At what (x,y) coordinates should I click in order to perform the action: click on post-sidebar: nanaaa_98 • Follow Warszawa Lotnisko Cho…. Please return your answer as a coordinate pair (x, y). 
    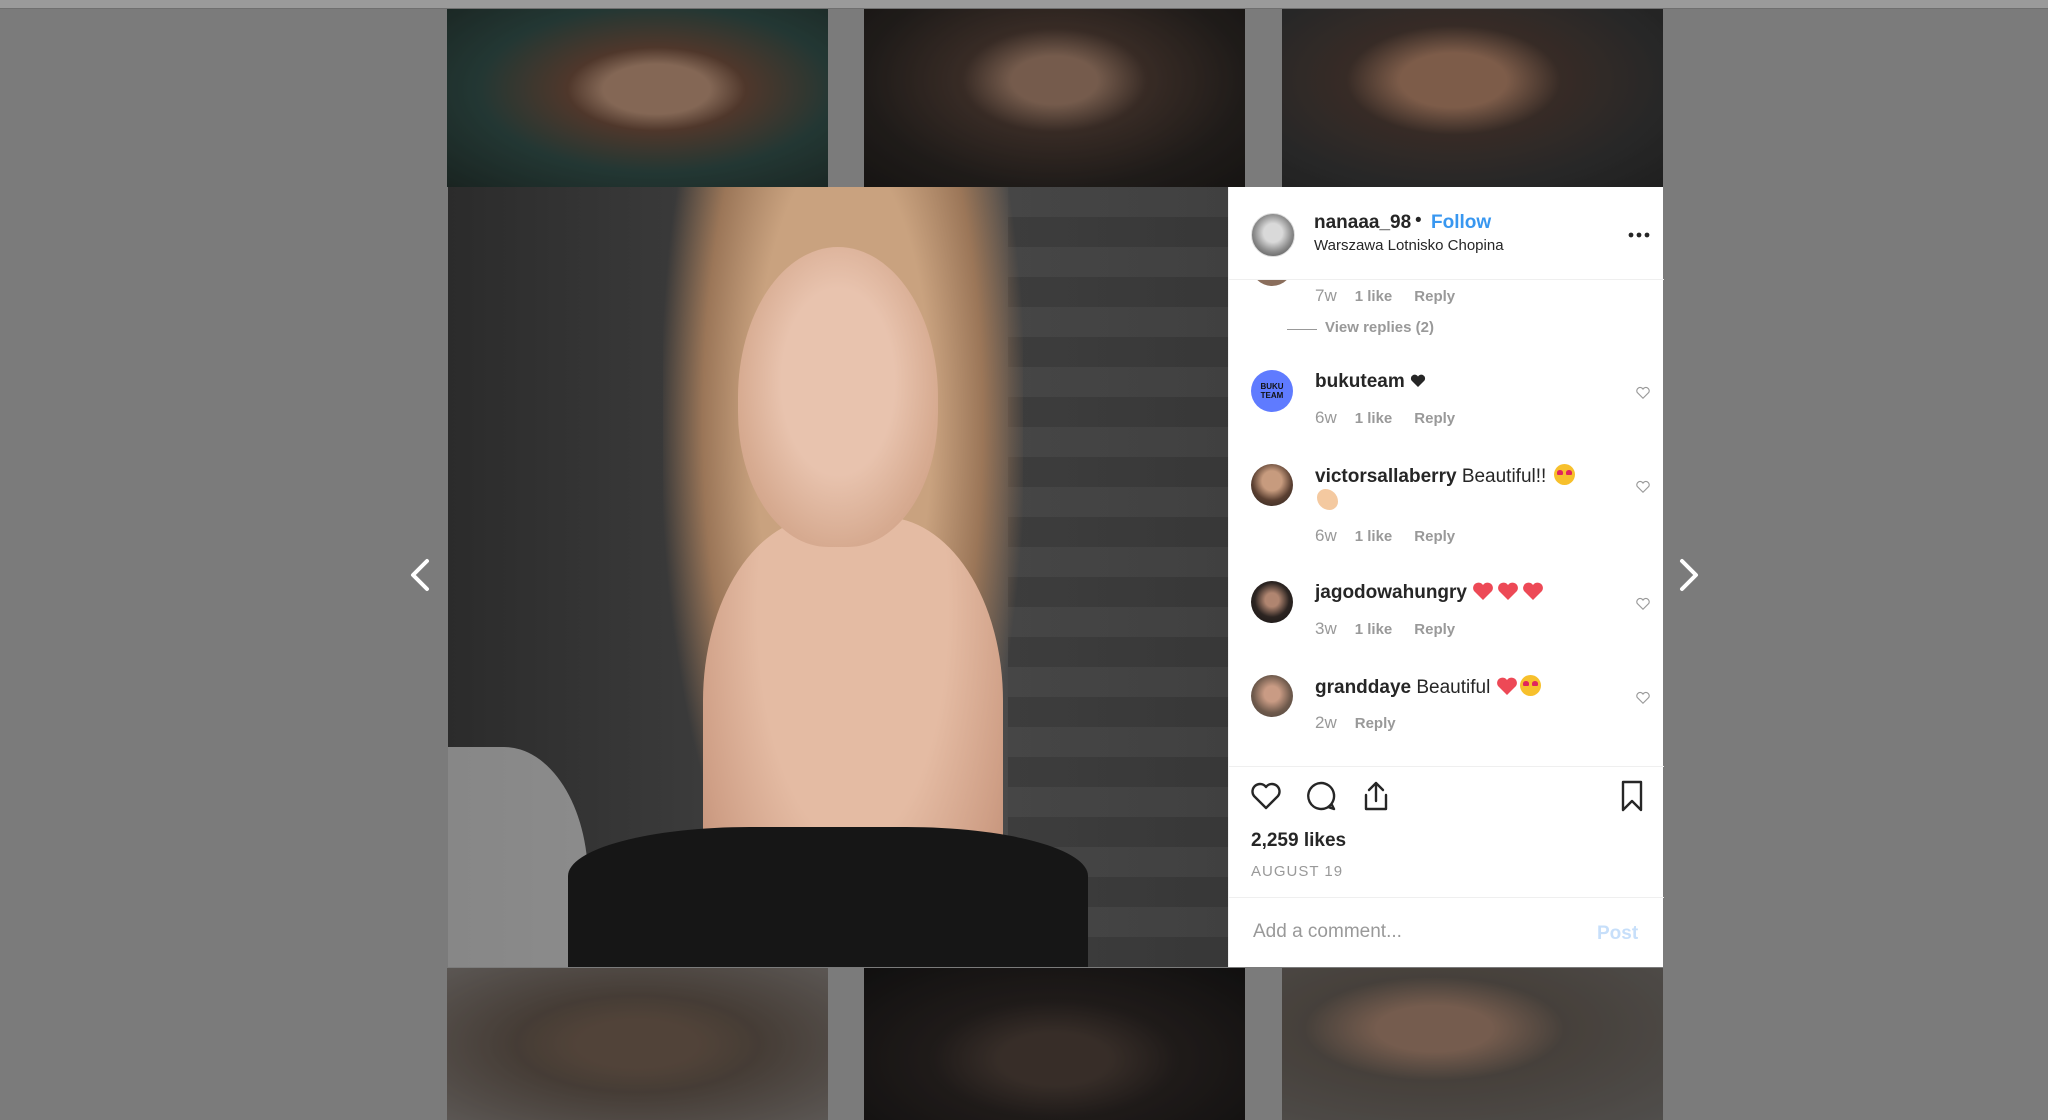
    Looking at the image, I should click on (1446, 577).